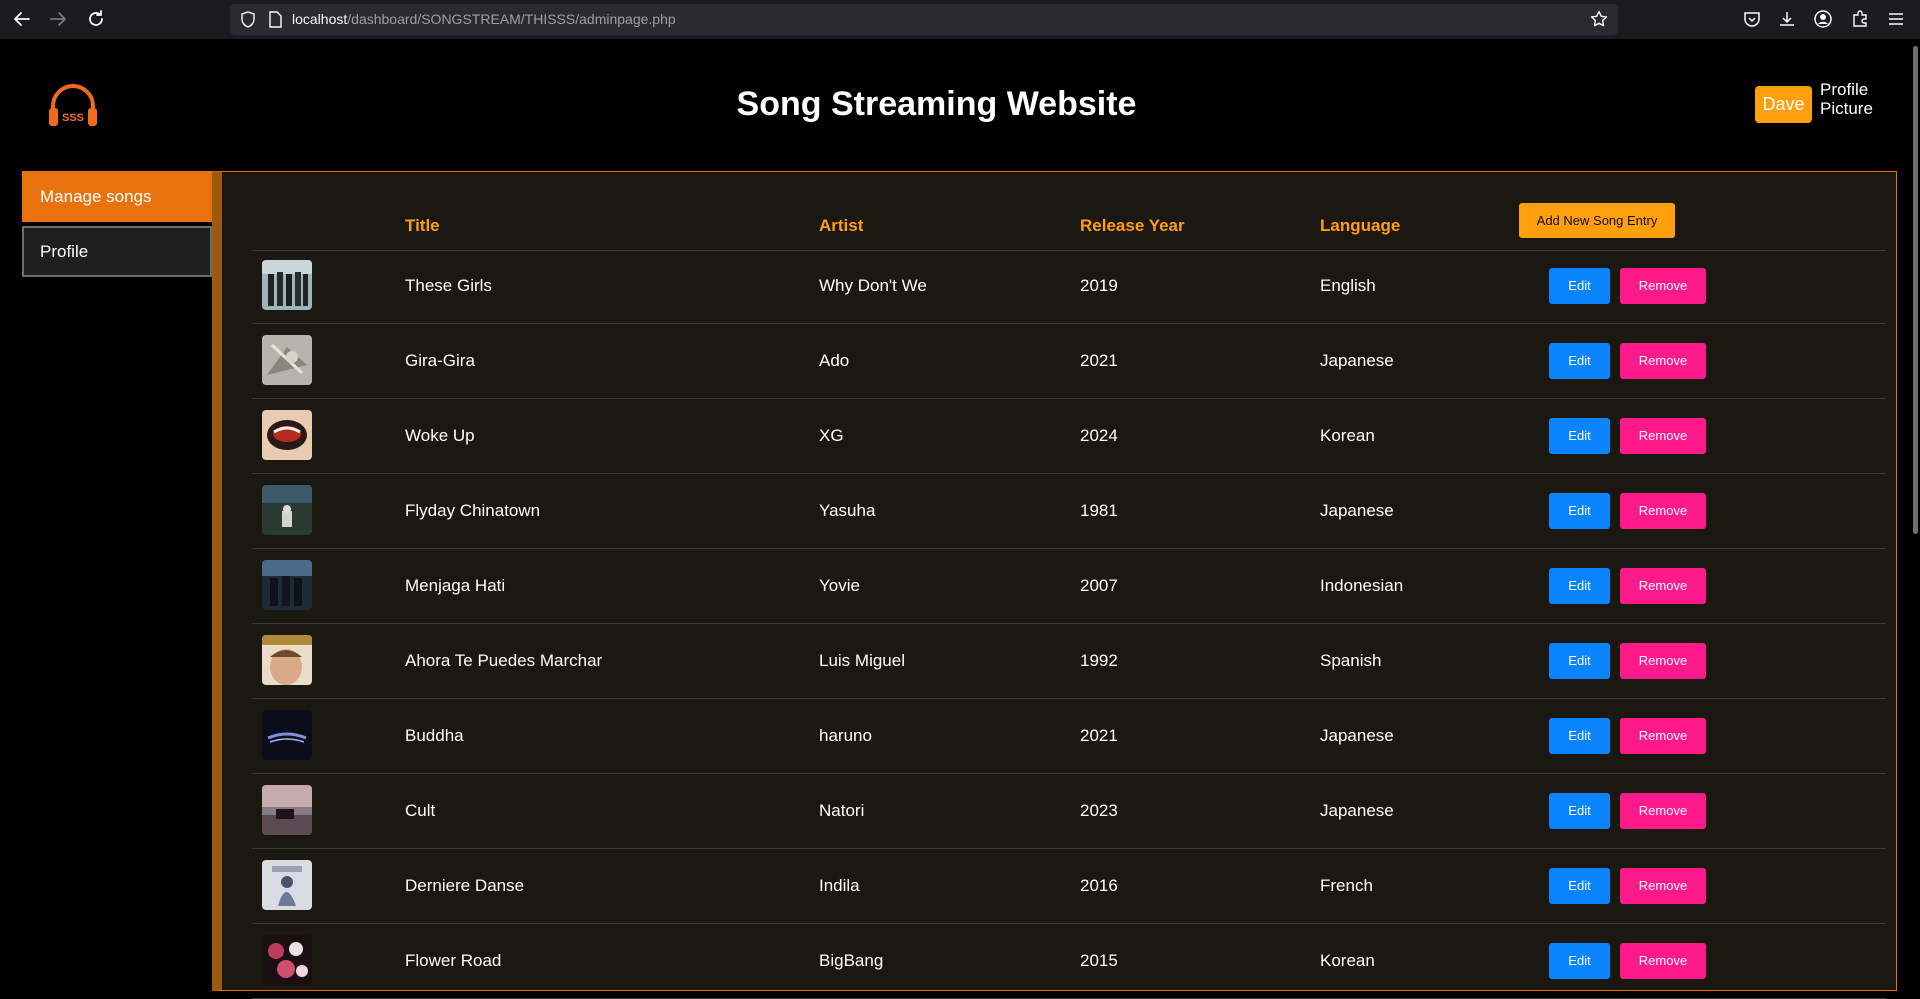 This screenshot has width=1920, height=999. Describe the element at coordinates (420, 810) in the screenshot. I see `song-title: Cult` at that location.